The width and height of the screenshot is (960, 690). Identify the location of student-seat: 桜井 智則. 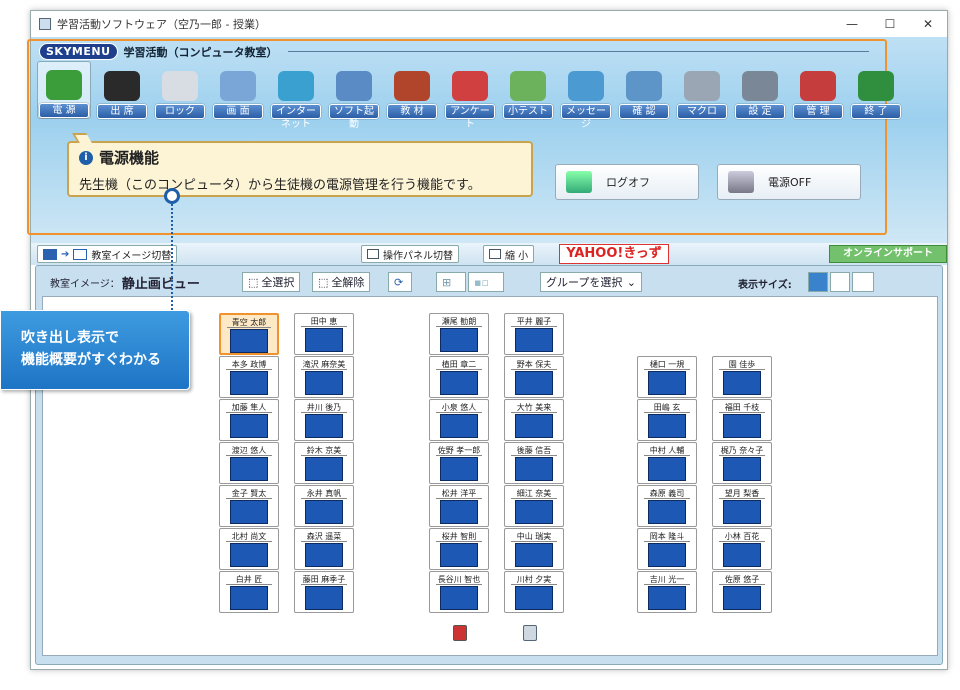
(459, 549).